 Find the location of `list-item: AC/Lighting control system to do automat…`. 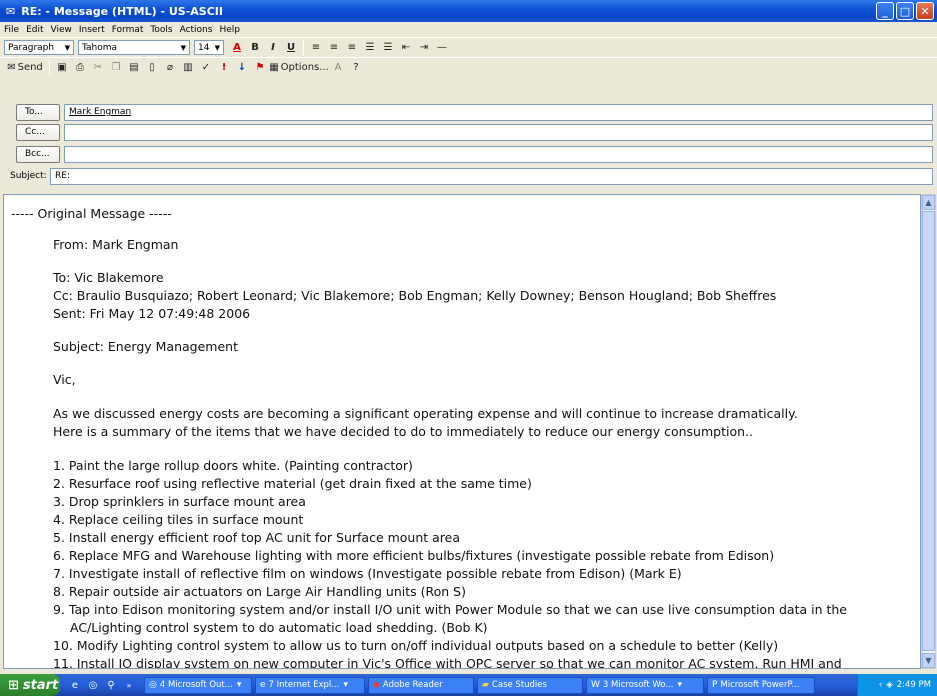

list-item: AC/Lighting control system to do automat… is located at coordinates (279, 627).